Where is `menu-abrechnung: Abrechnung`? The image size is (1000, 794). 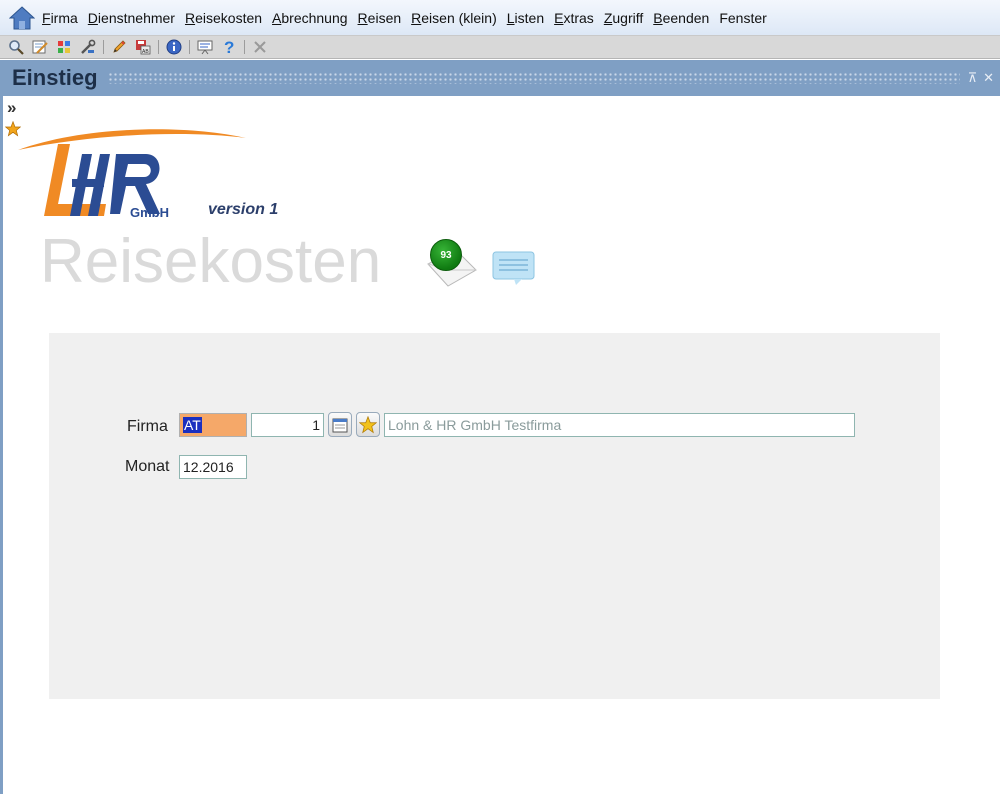 menu-abrechnung: Abrechnung is located at coordinates (310, 18).